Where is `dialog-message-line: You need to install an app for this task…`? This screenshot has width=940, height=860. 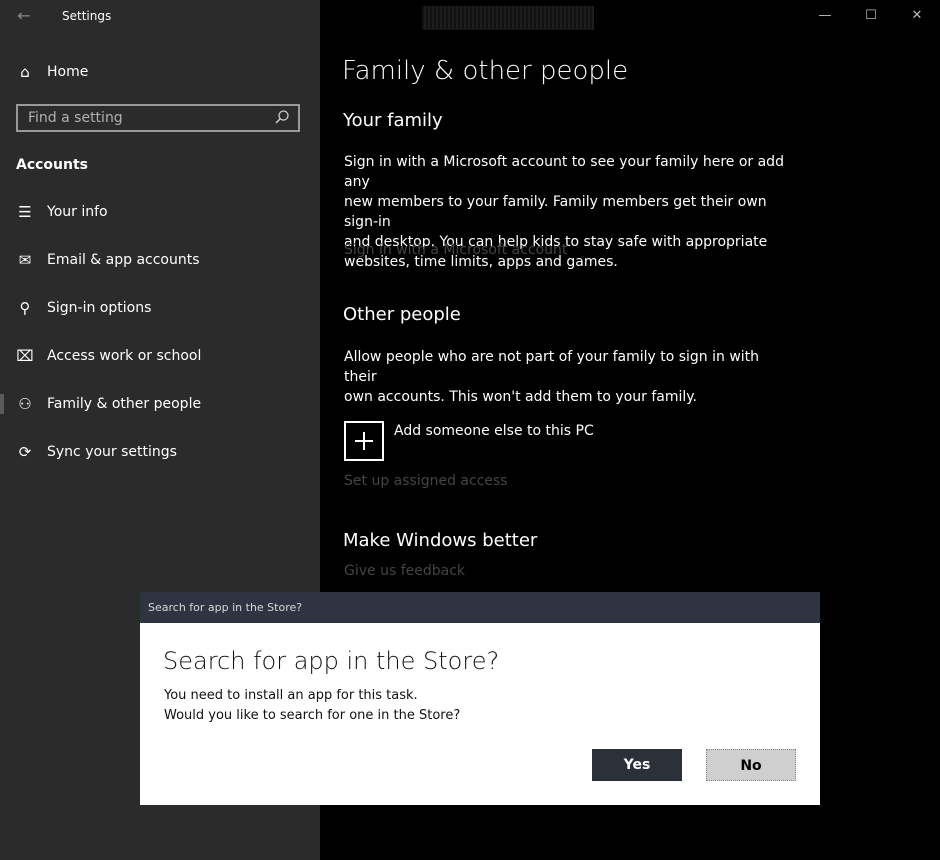
dialog-message-line: You need to install an app for this task… is located at coordinates (291, 695).